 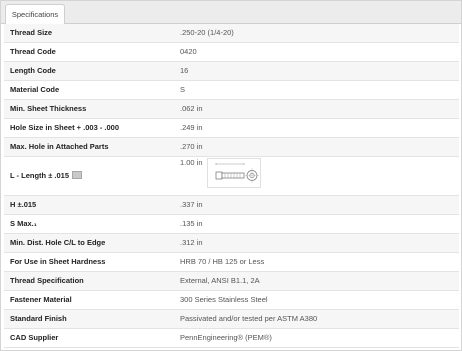 I want to click on row-value: .337 in, so click(x=316, y=205).